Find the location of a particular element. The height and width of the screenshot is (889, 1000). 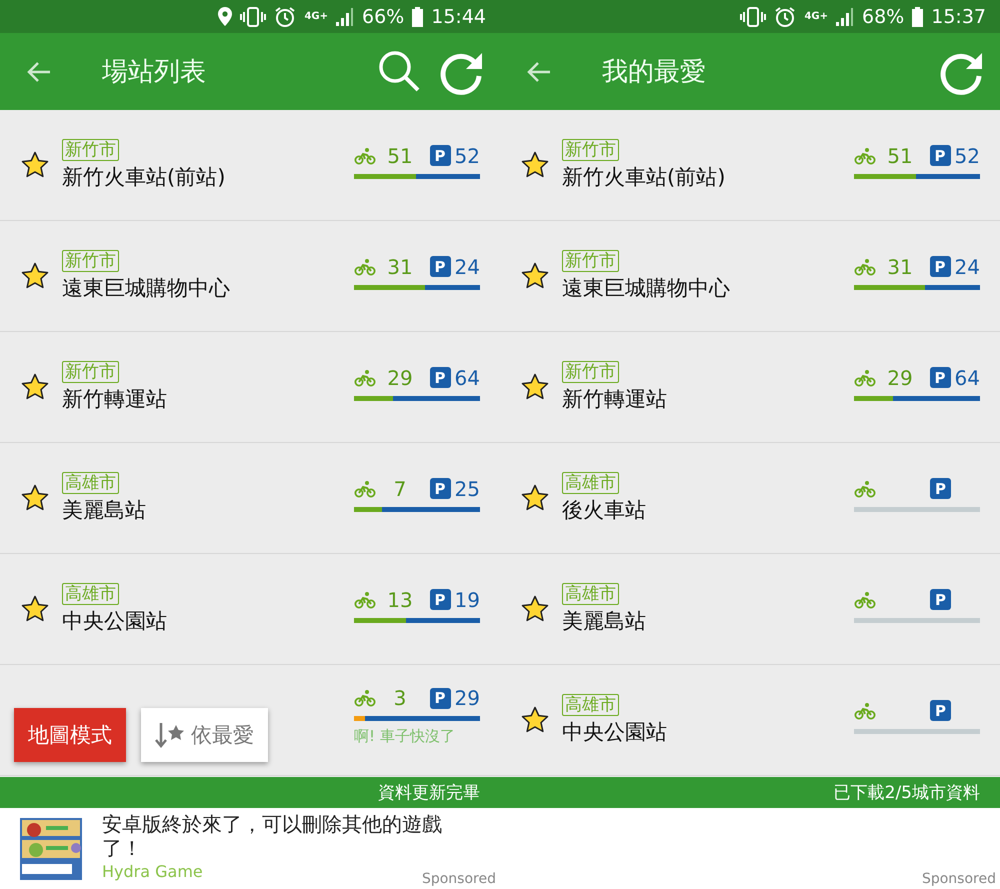

bike-count: 13 is located at coordinates (400, 600).